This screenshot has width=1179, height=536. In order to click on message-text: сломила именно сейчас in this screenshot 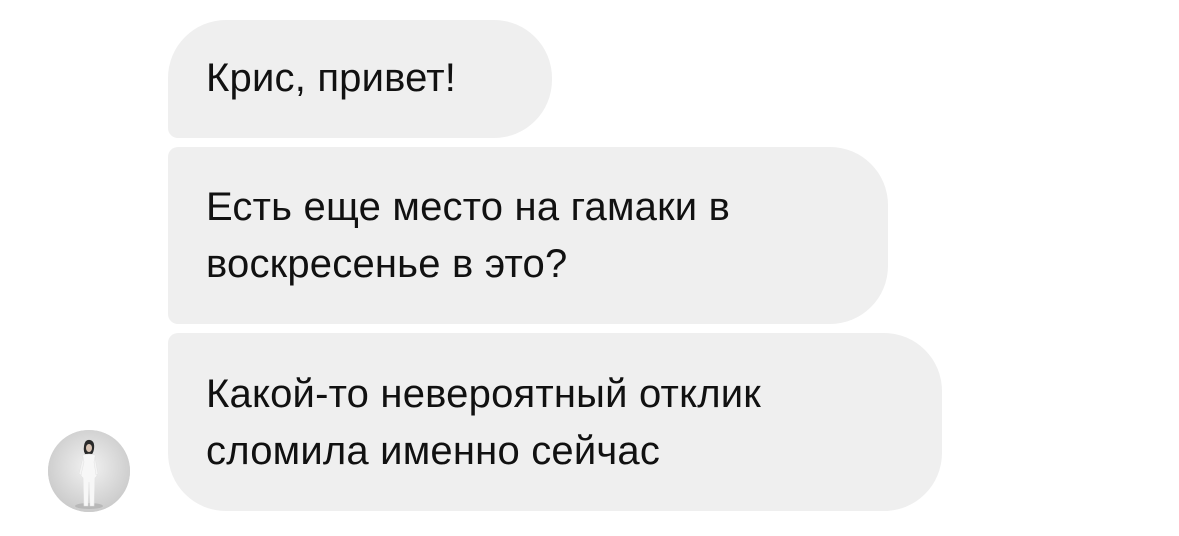, I will do `click(433, 451)`.